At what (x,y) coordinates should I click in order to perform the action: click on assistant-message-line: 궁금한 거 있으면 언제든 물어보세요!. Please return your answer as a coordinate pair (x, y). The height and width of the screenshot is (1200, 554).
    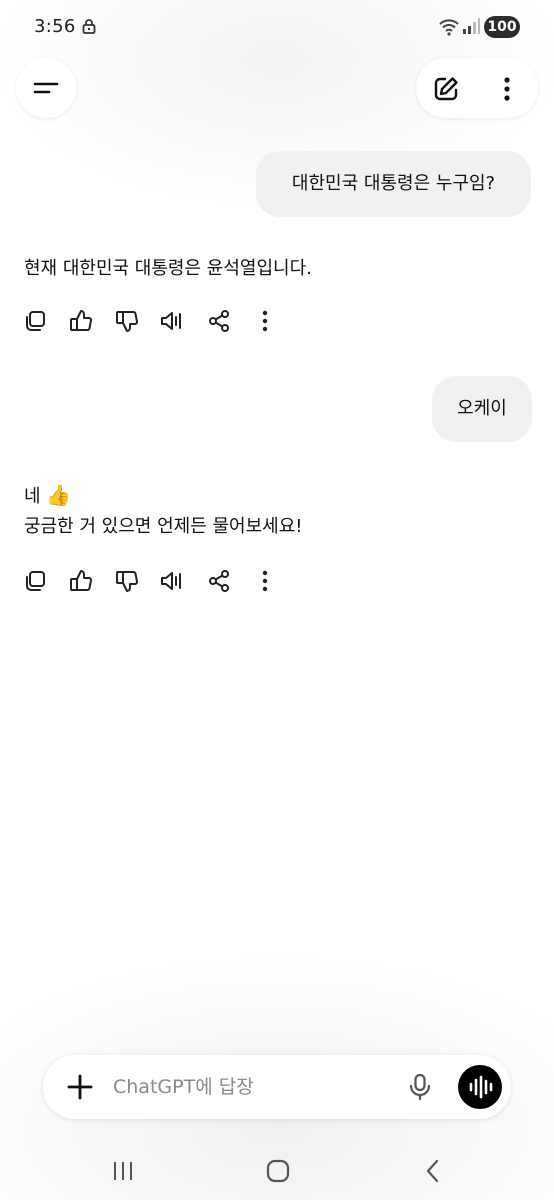
    Looking at the image, I should click on (163, 527).